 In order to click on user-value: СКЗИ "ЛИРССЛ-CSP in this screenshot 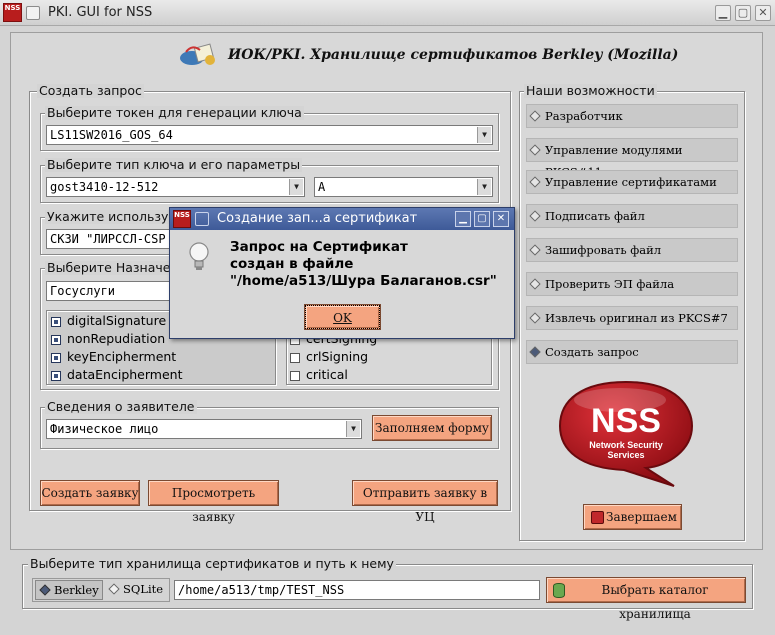, I will do `click(108, 239)`.